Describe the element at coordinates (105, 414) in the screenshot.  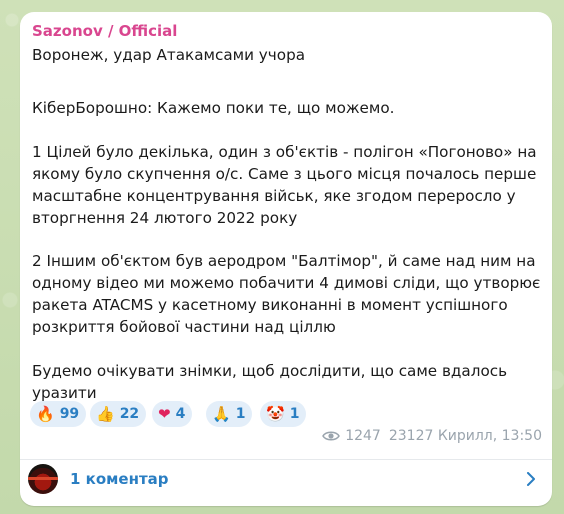
I see `thumbs-up-icon: 👍` at that location.